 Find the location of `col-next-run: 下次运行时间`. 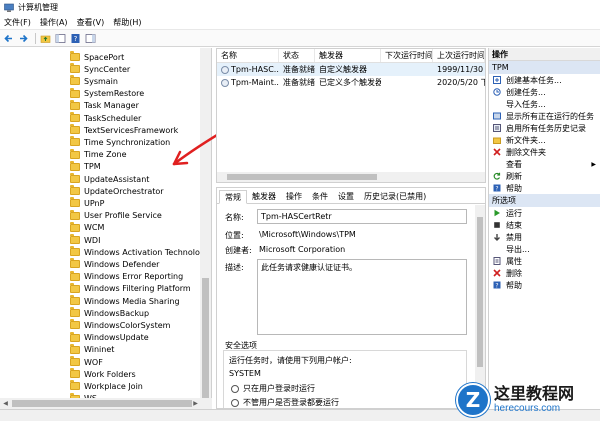

col-next-run: 下次运行时间 is located at coordinates (407, 55).